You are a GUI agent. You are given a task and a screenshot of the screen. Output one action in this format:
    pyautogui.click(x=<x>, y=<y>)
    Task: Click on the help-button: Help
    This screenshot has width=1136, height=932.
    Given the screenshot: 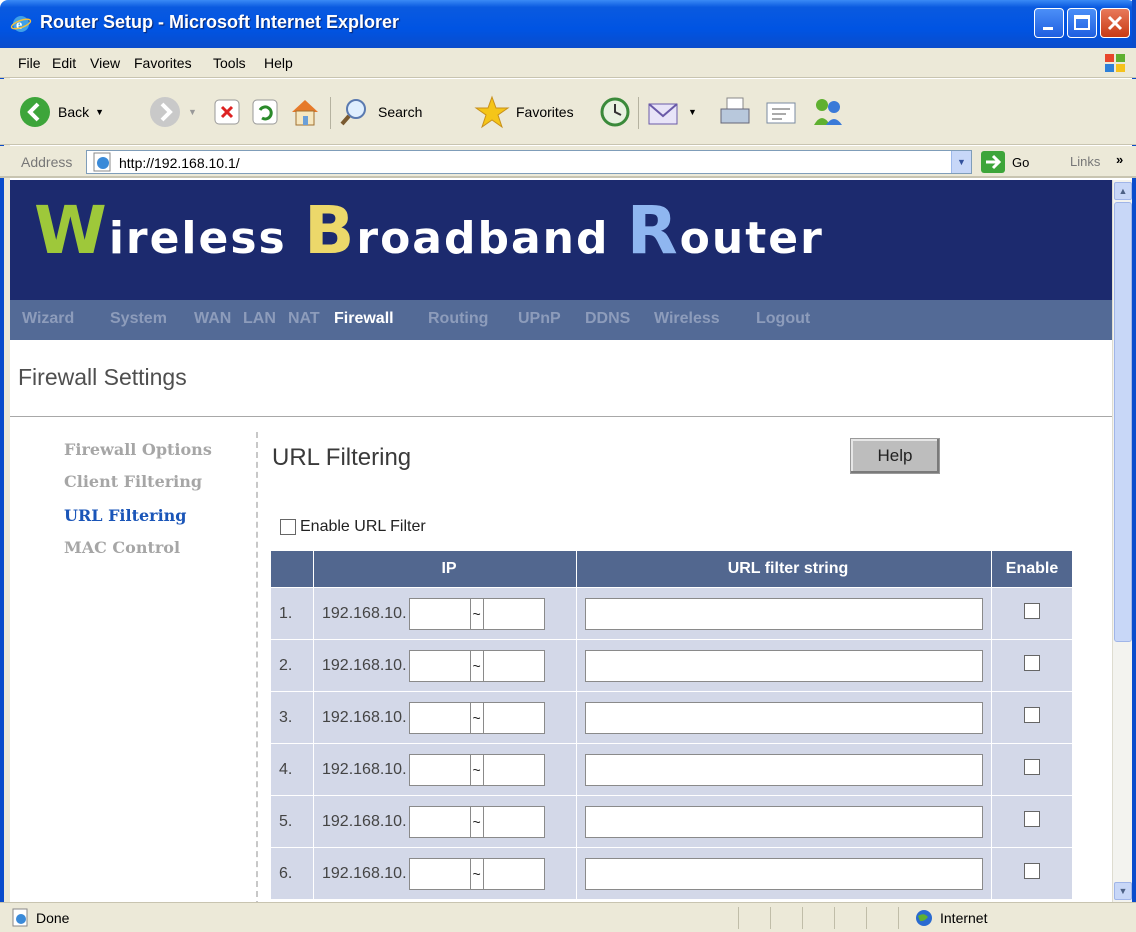 What is the action you would take?
    pyautogui.click(x=895, y=456)
    